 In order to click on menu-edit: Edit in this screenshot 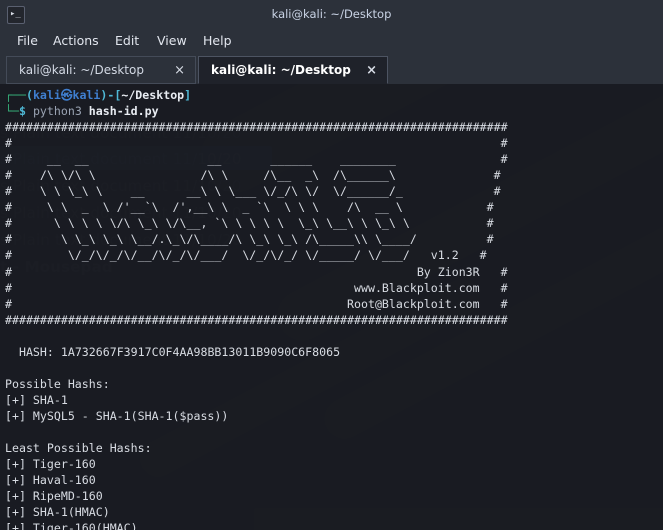, I will do `click(127, 41)`.